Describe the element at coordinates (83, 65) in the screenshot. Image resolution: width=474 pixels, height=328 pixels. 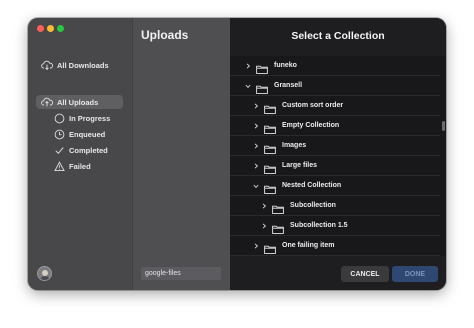
I see `sidebar-item-label: All Downloads` at that location.